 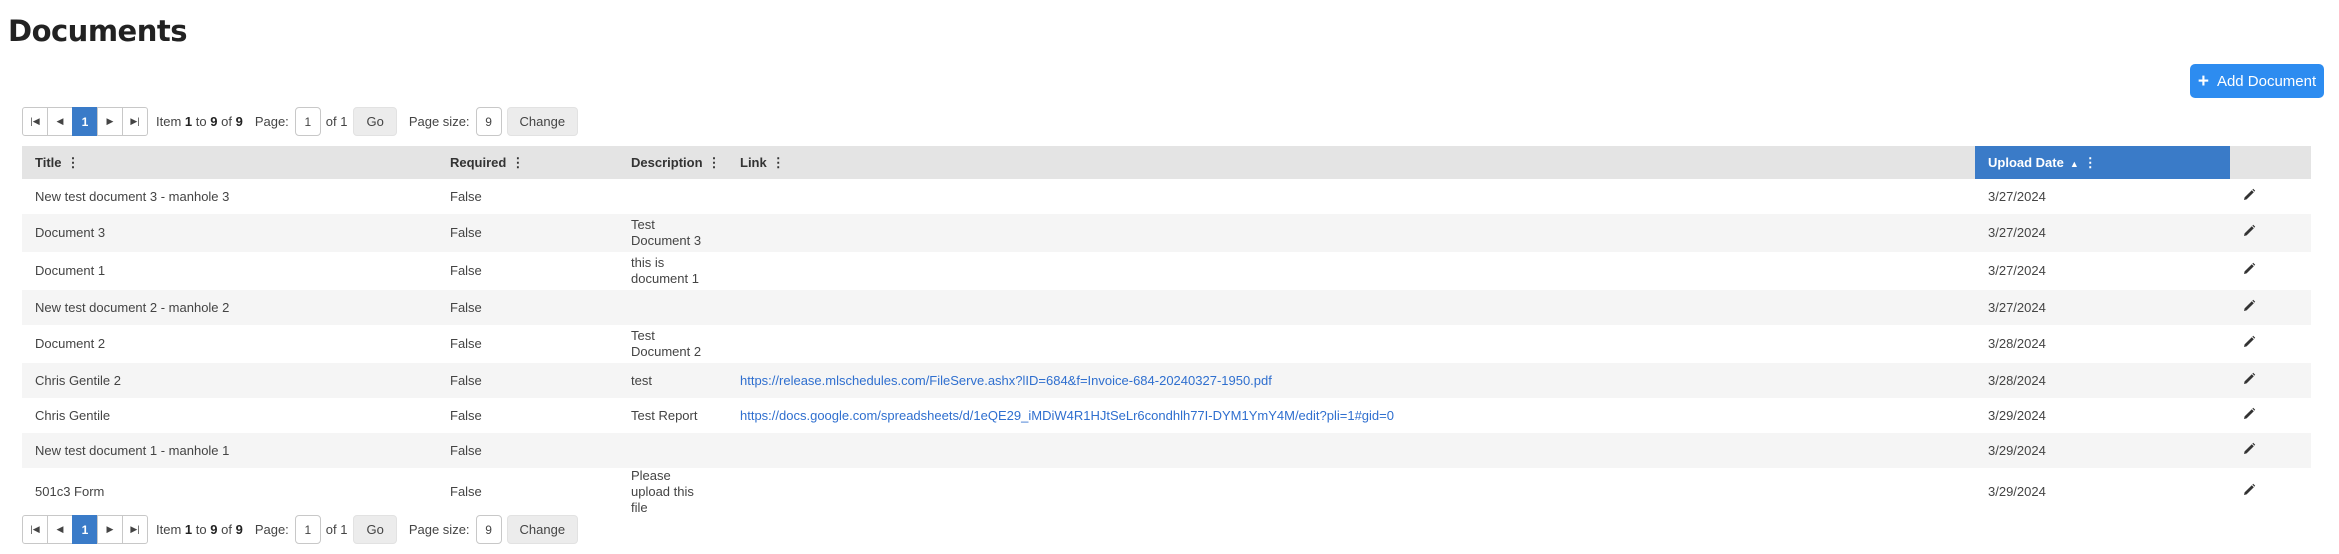 I want to click on column-header-actions, so click(x=2270, y=162).